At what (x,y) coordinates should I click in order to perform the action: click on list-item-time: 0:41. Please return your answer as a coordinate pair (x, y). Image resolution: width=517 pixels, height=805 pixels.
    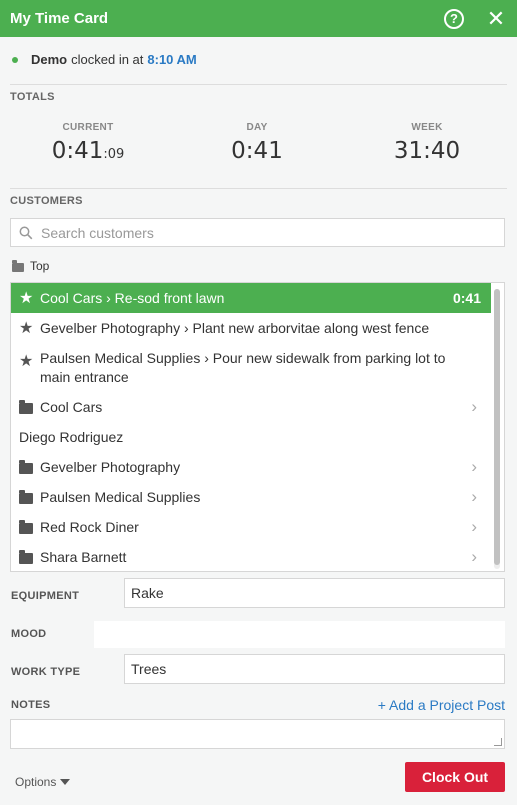
    Looking at the image, I should click on (466, 298).